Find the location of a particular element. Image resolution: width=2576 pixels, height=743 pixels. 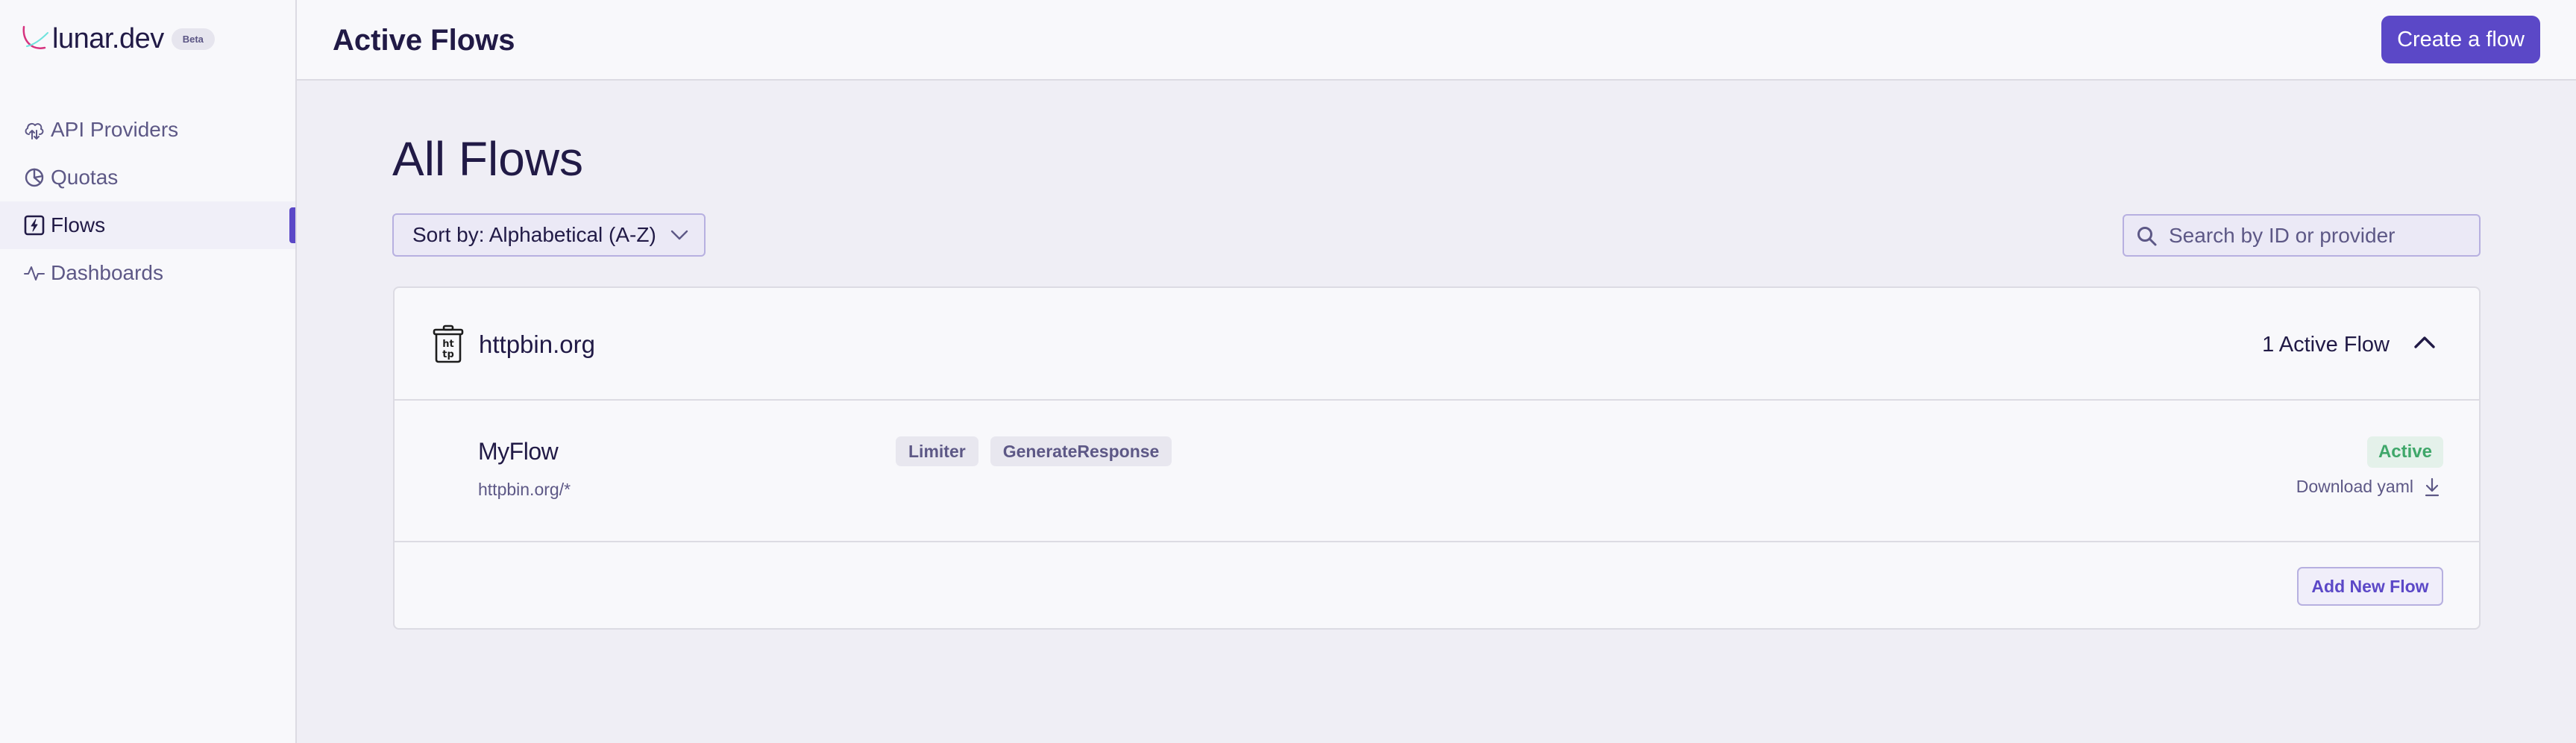

search-box is located at coordinates (2302, 235).